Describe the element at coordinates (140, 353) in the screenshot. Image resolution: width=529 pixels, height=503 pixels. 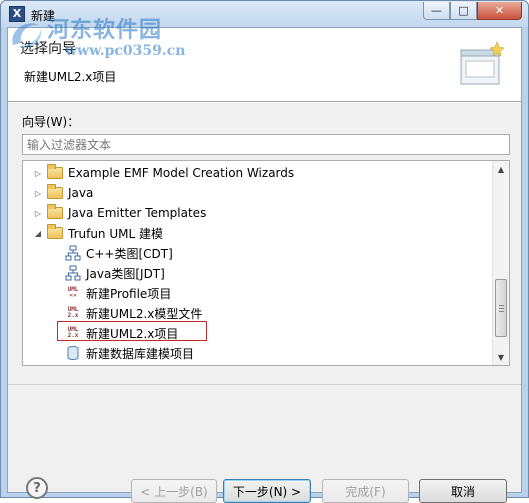
I see `tree-item-label: 新建数据库建模项目` at that location.